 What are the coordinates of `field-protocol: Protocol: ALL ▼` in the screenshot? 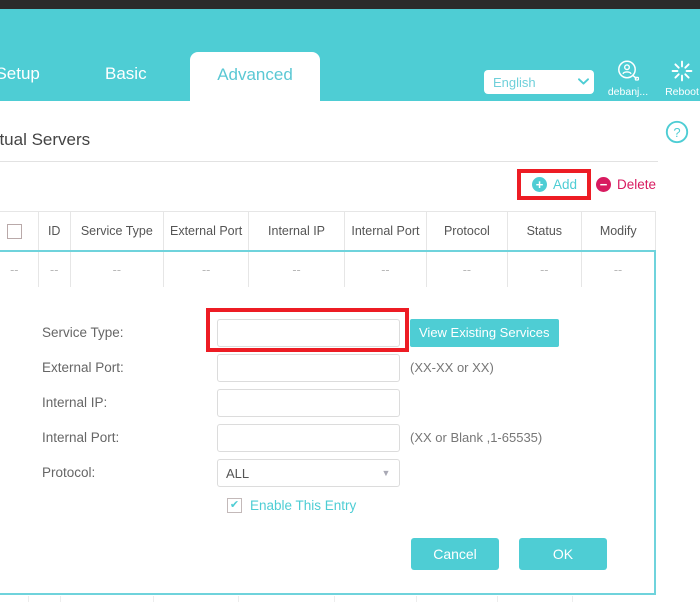 It's located at (327, 473).